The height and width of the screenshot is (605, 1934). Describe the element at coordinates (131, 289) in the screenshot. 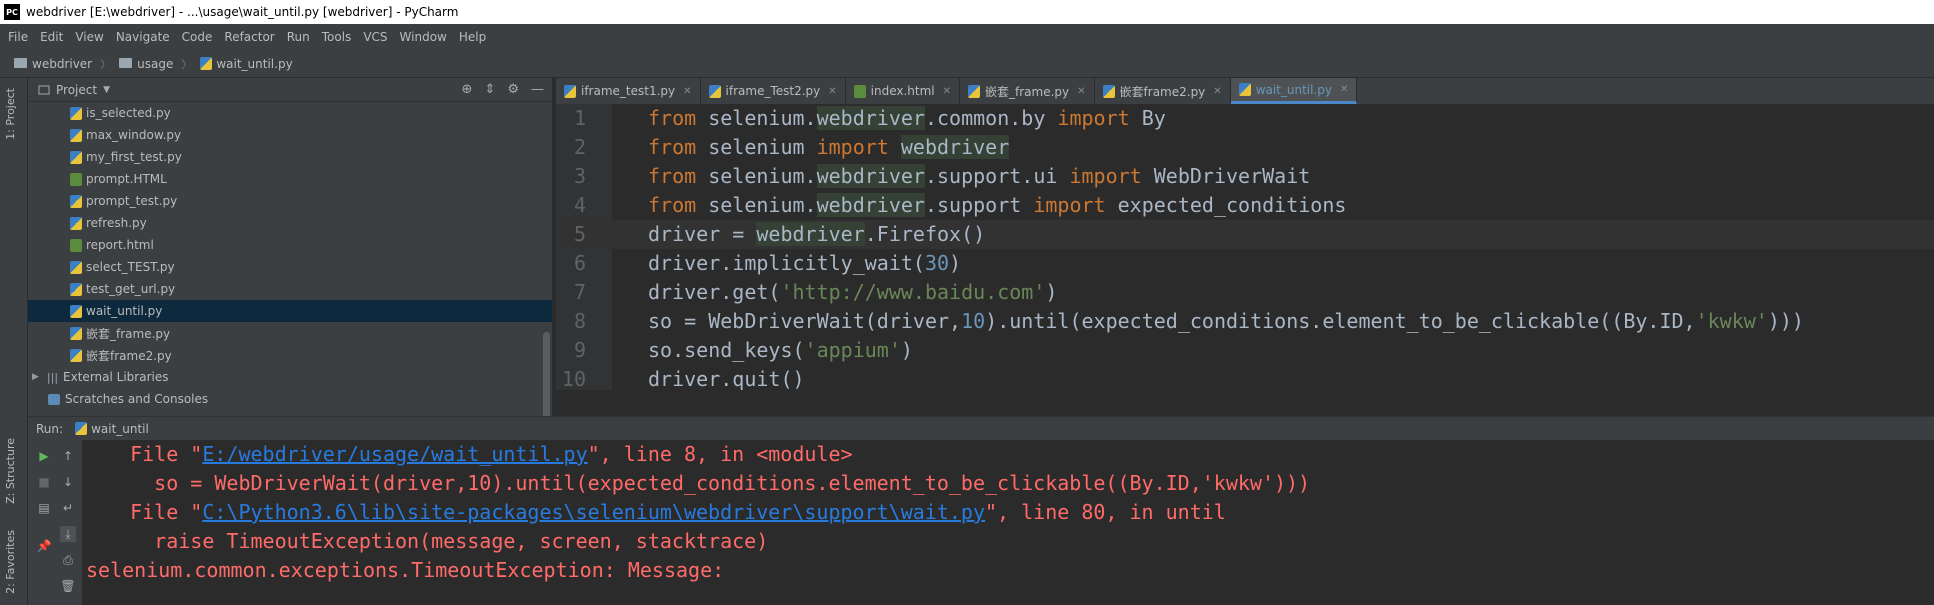

I see `file-name: test_get_url.py` at that location.